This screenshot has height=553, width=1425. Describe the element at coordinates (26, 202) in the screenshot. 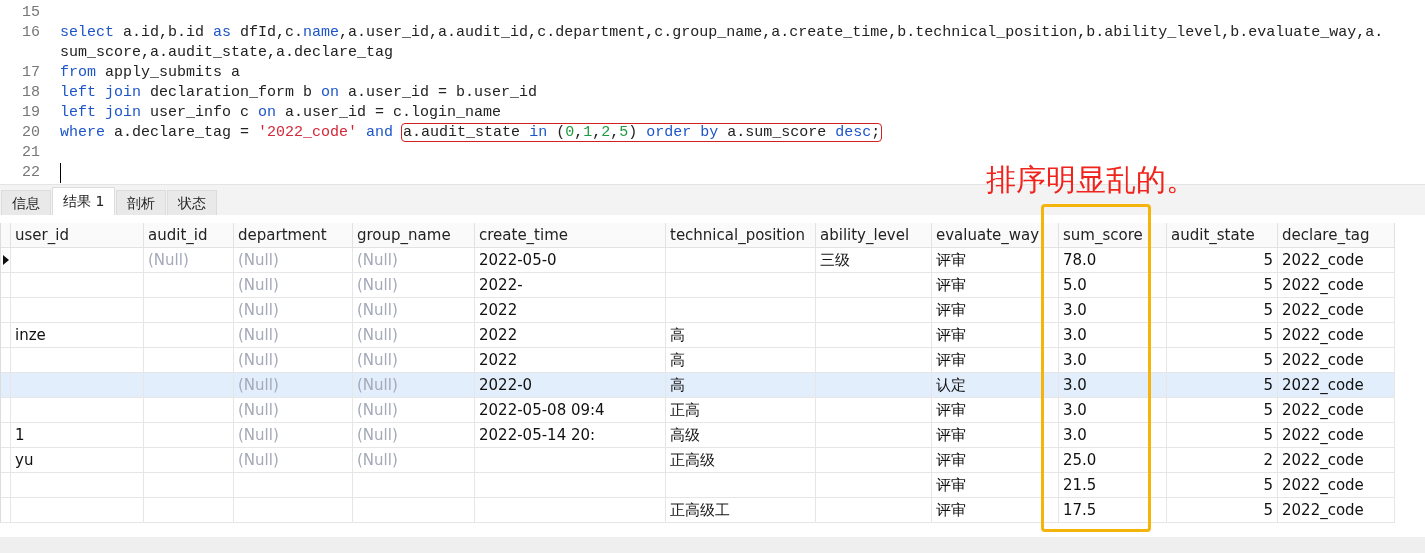

I see `tab: 信息` at that location.